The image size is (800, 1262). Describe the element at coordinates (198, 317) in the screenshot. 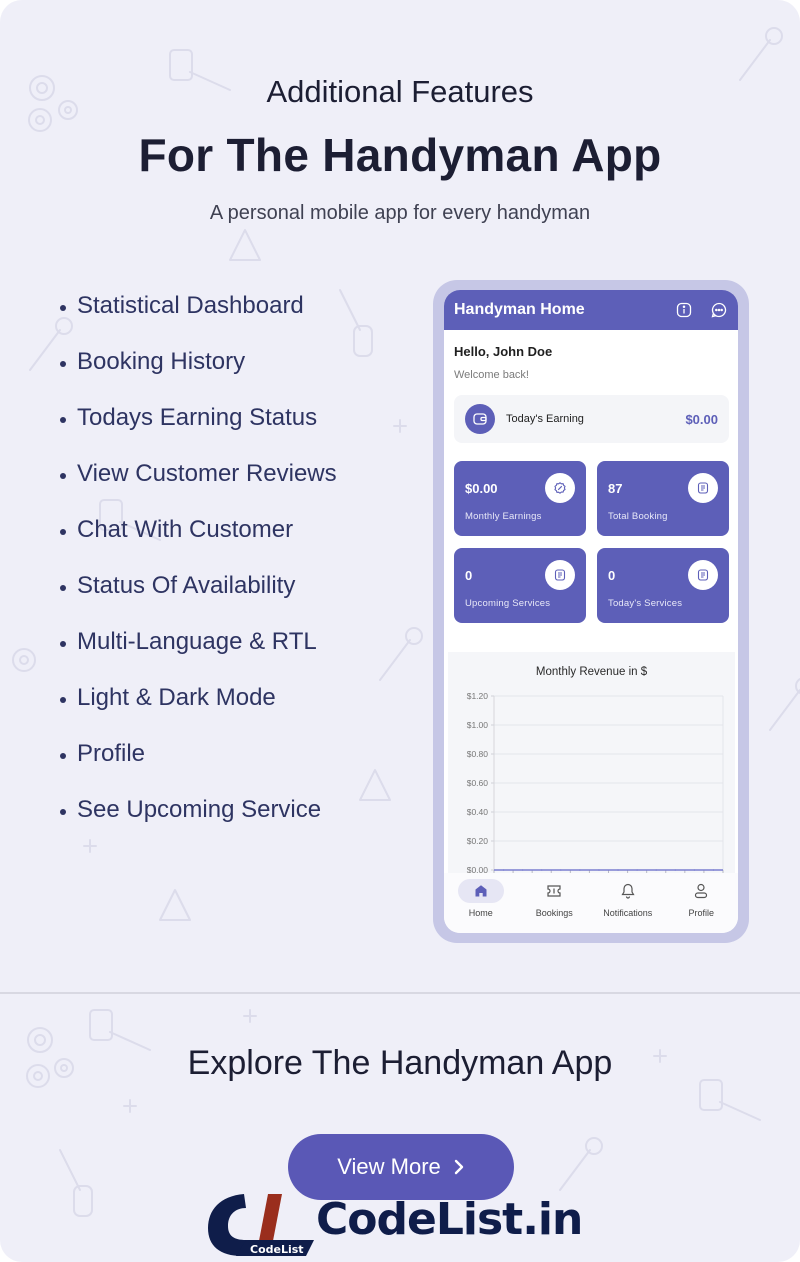

I see `feature-item: Statistical Dashboard` at that location.